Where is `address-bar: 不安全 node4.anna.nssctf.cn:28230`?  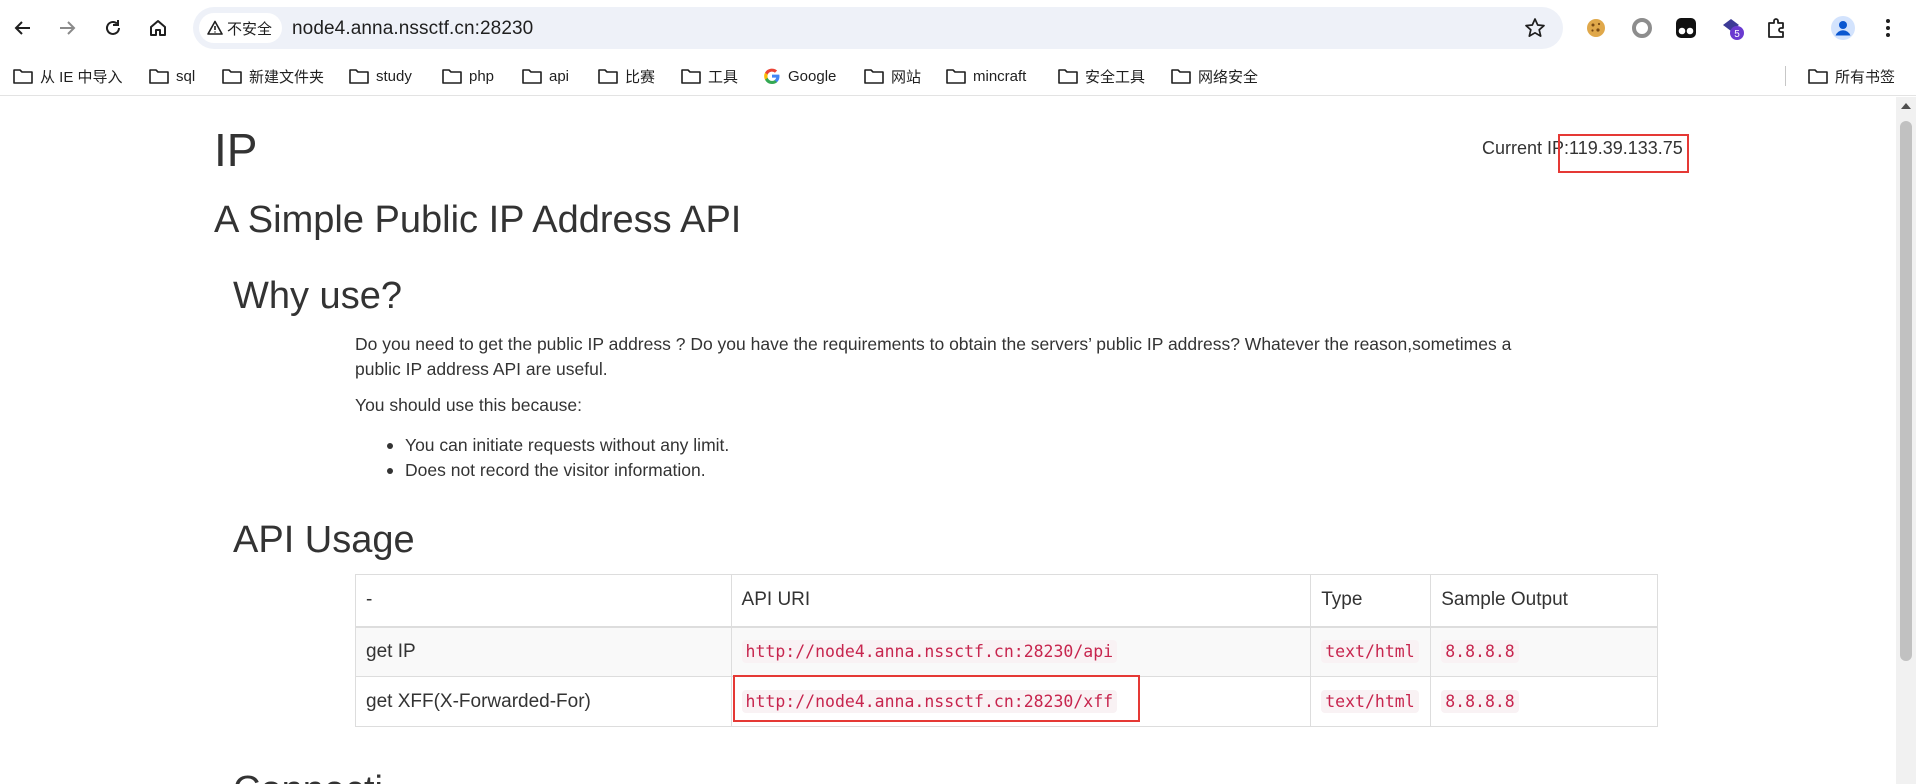
address-bar: 不安全 node4.anna.nssctf.cn:28230 is located at coordinates (878, 28).